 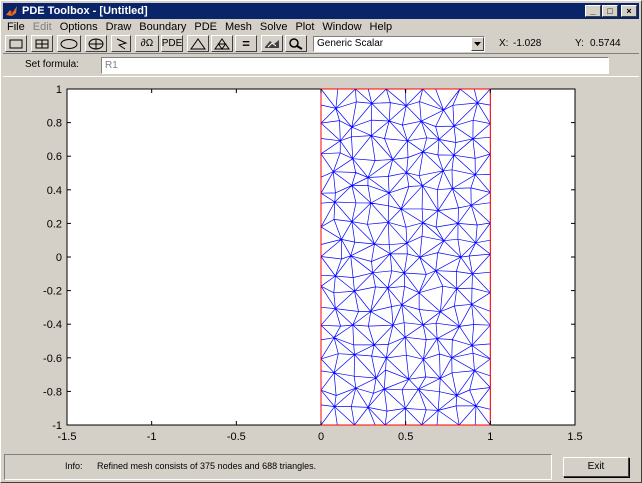 I want to click on rectangle-button, so click(x=16, y=43).